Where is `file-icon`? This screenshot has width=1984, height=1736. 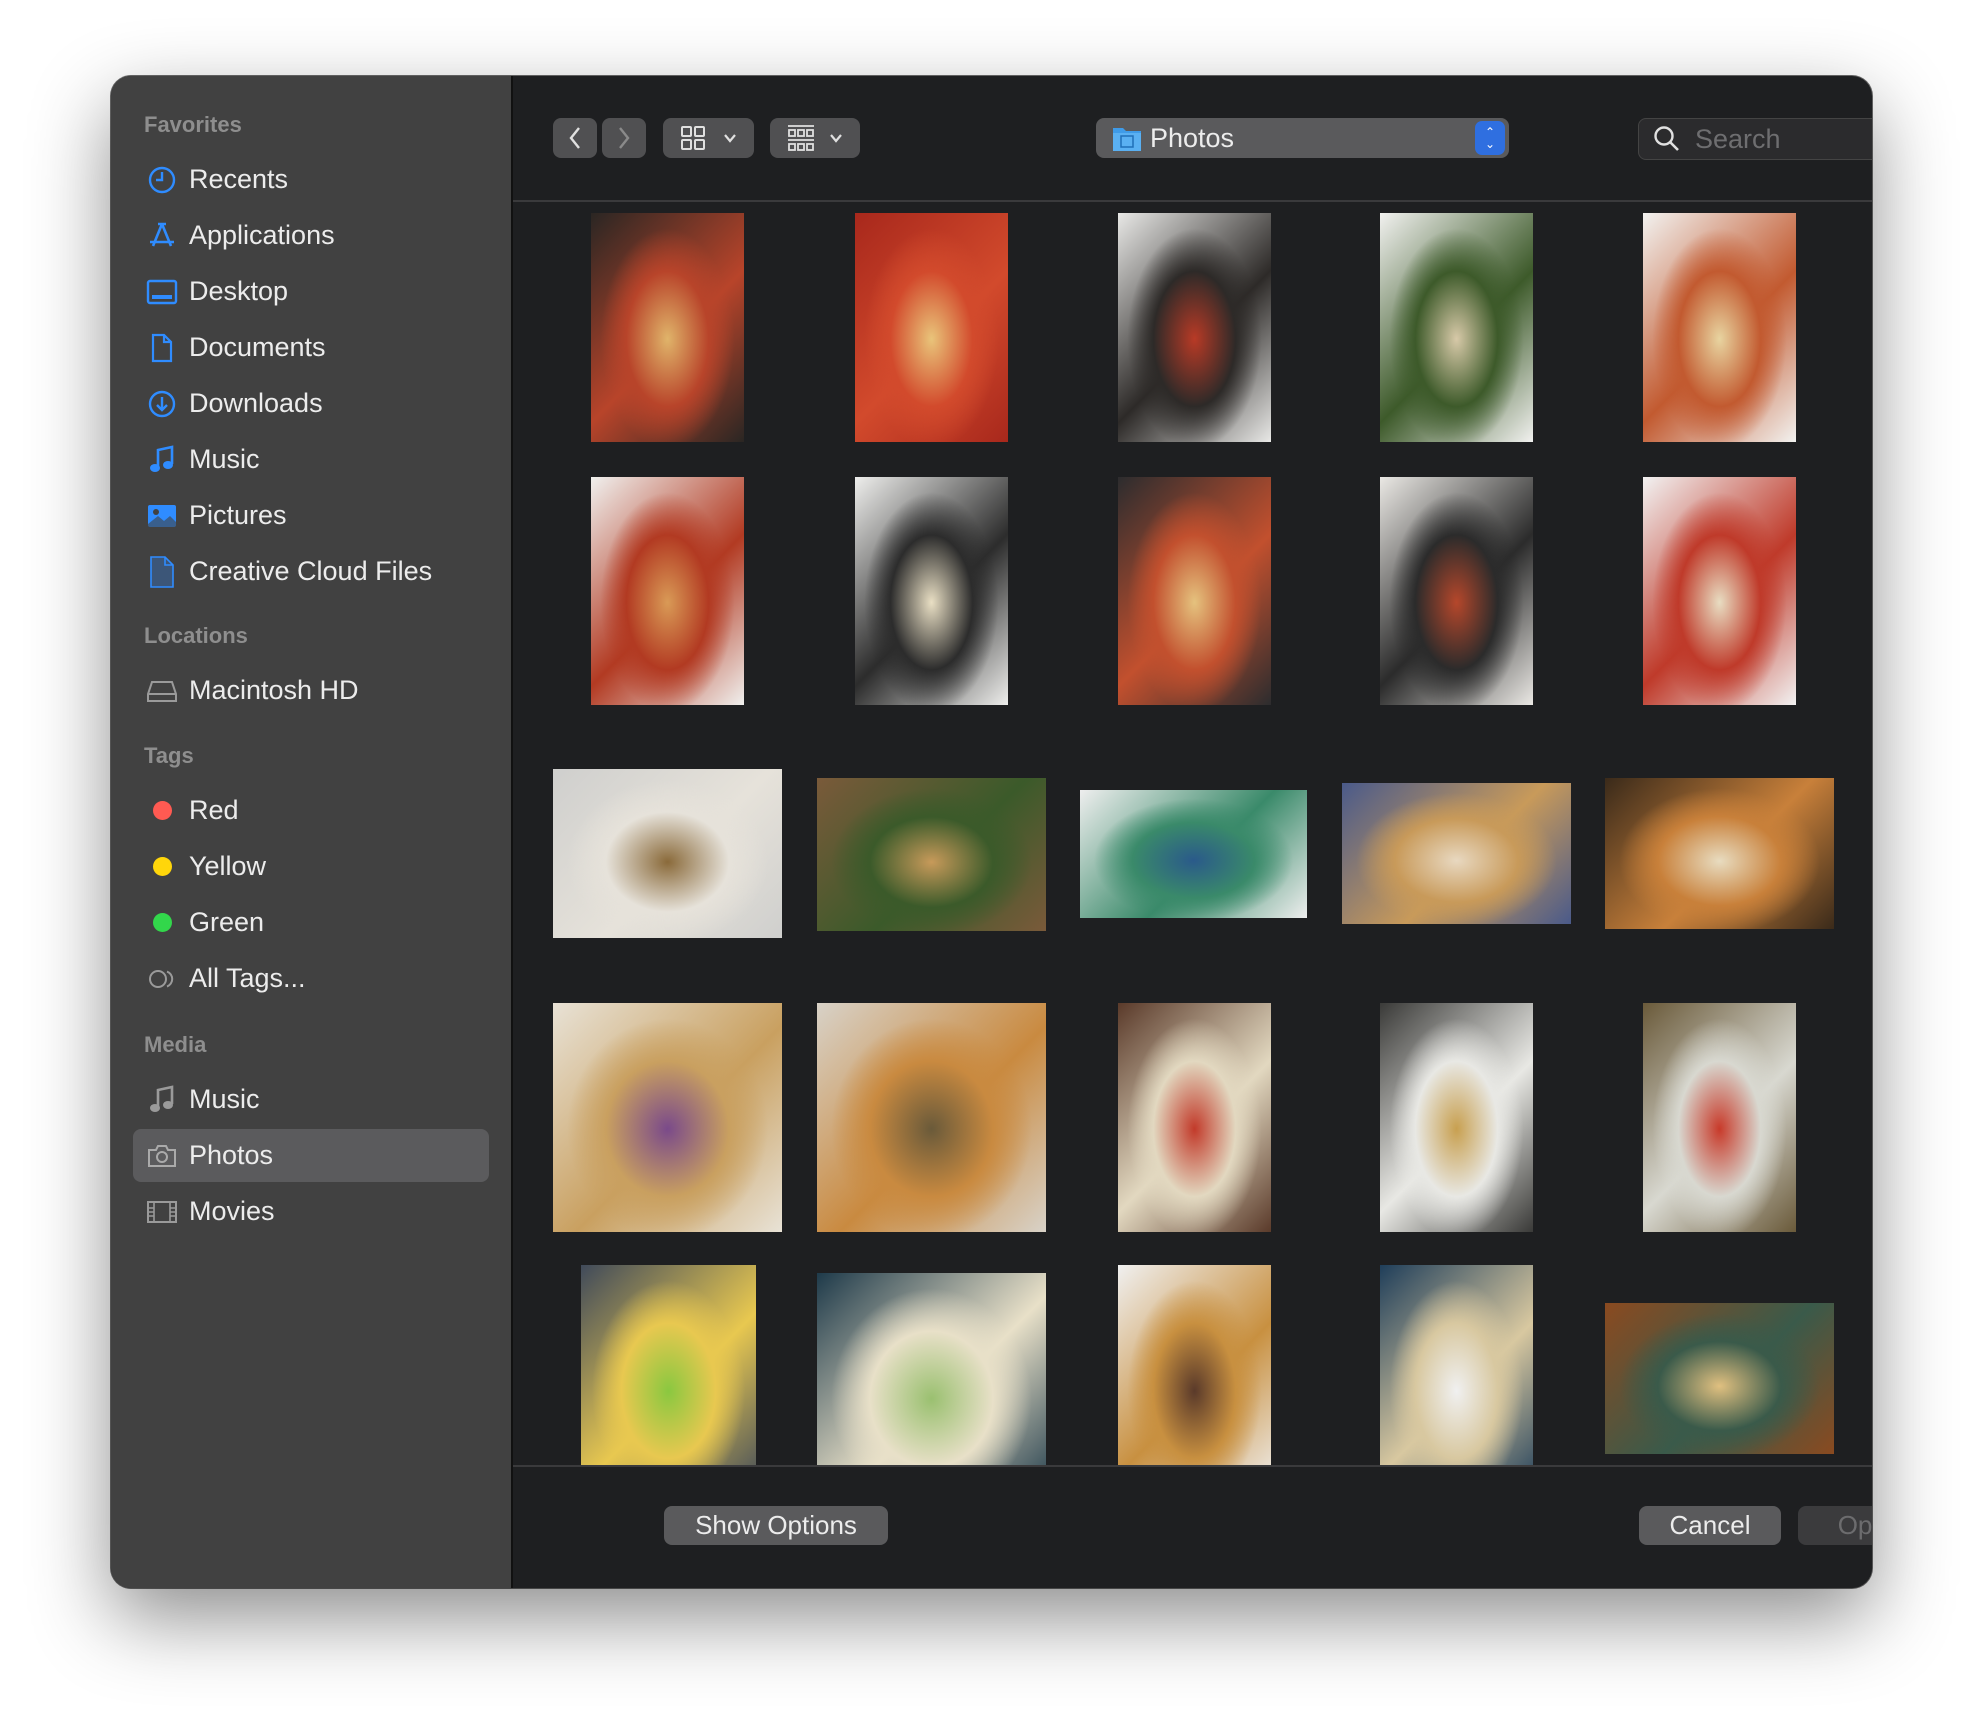
file-icon is located at coordinates (162, 572).